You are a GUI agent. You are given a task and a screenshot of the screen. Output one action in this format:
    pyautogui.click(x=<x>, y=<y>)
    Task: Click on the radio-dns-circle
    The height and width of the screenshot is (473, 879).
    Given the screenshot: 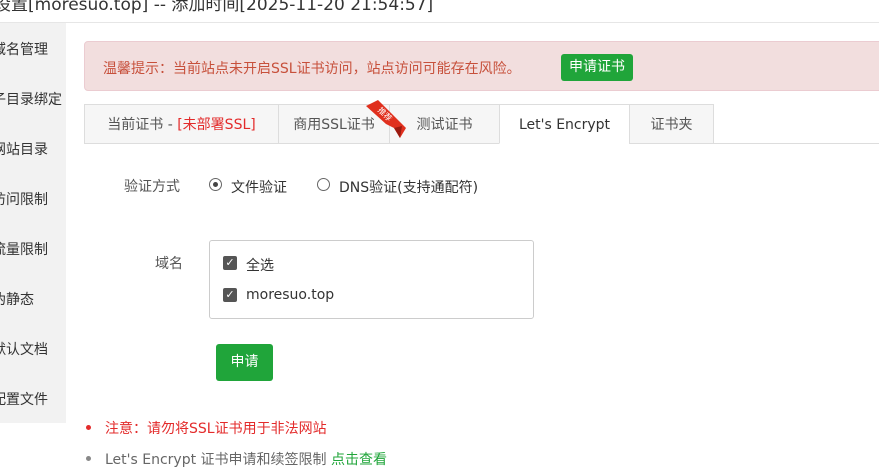 What is the action you would take?
    pyautogui.click(x=323, y=184)
    